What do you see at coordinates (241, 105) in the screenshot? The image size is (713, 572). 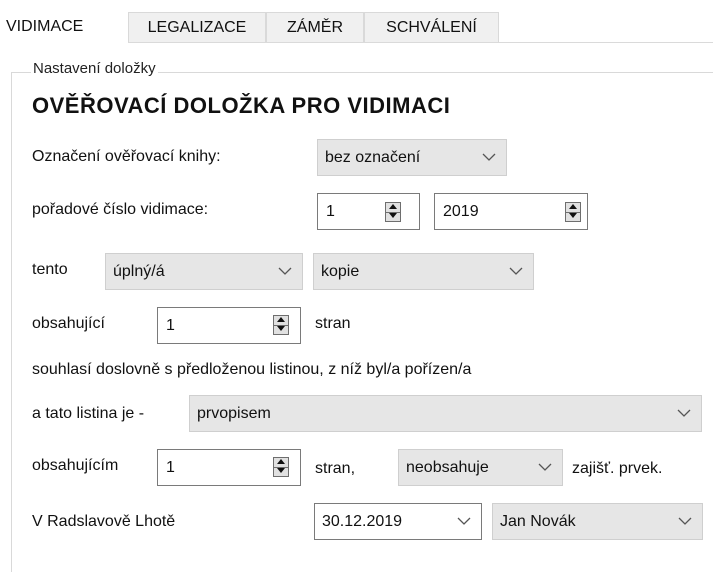 I see `page-title: OVĚŘOVACÍ DOLOŽKA PRO VIDIMACI` at bounding box center [241, 105].